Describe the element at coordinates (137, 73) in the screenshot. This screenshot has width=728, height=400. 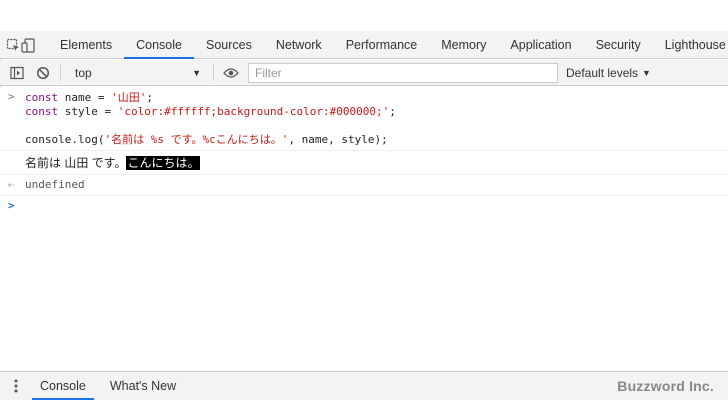
I see `context-selector: top ▼` at that location.